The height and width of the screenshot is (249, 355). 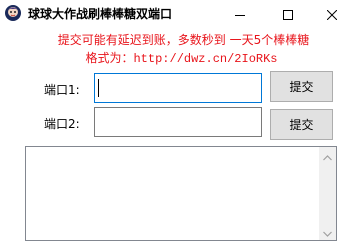 I want to click on minimize-button, so click(x=240, y=14).